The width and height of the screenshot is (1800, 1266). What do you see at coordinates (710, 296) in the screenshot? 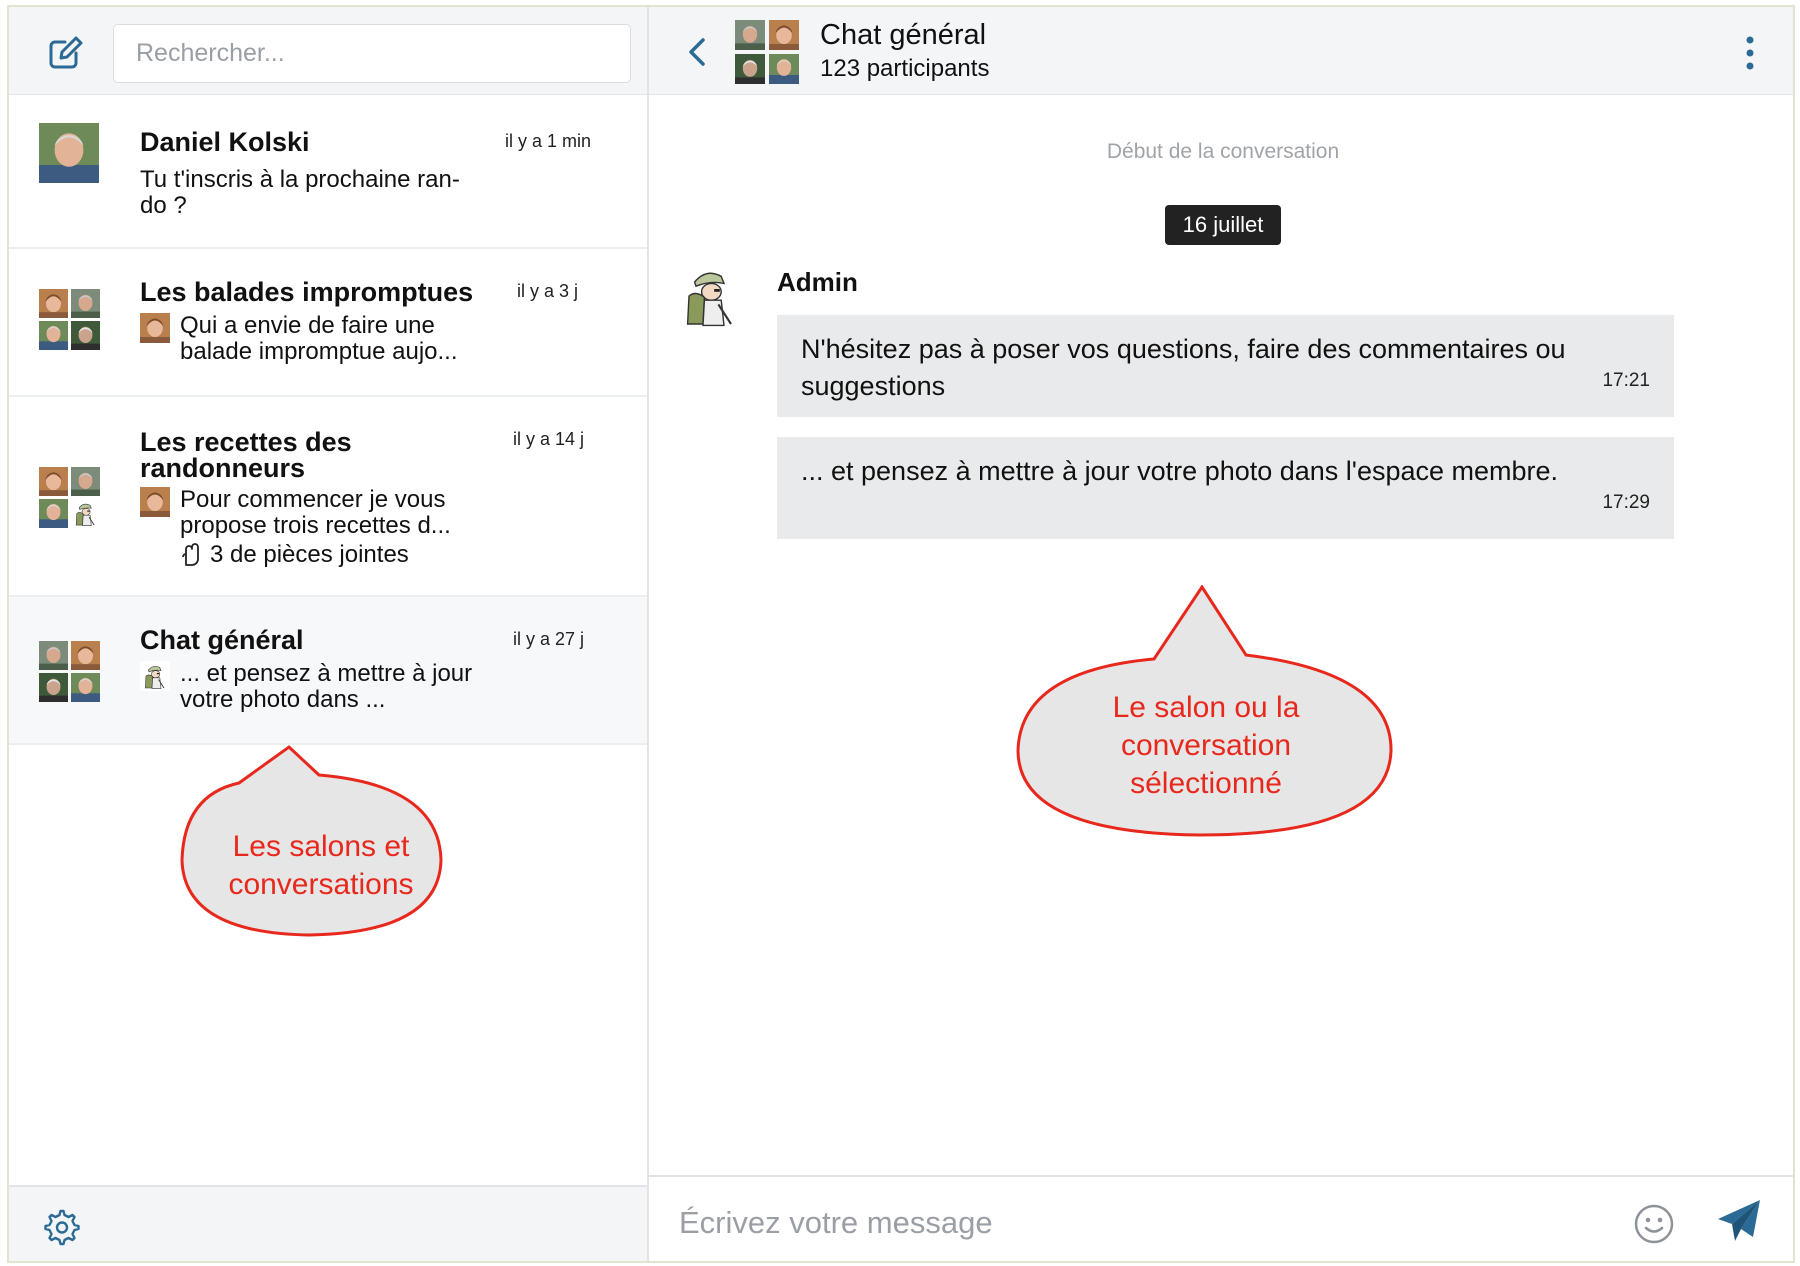
I see `admin-avatar` at bounding box center [710, 296].